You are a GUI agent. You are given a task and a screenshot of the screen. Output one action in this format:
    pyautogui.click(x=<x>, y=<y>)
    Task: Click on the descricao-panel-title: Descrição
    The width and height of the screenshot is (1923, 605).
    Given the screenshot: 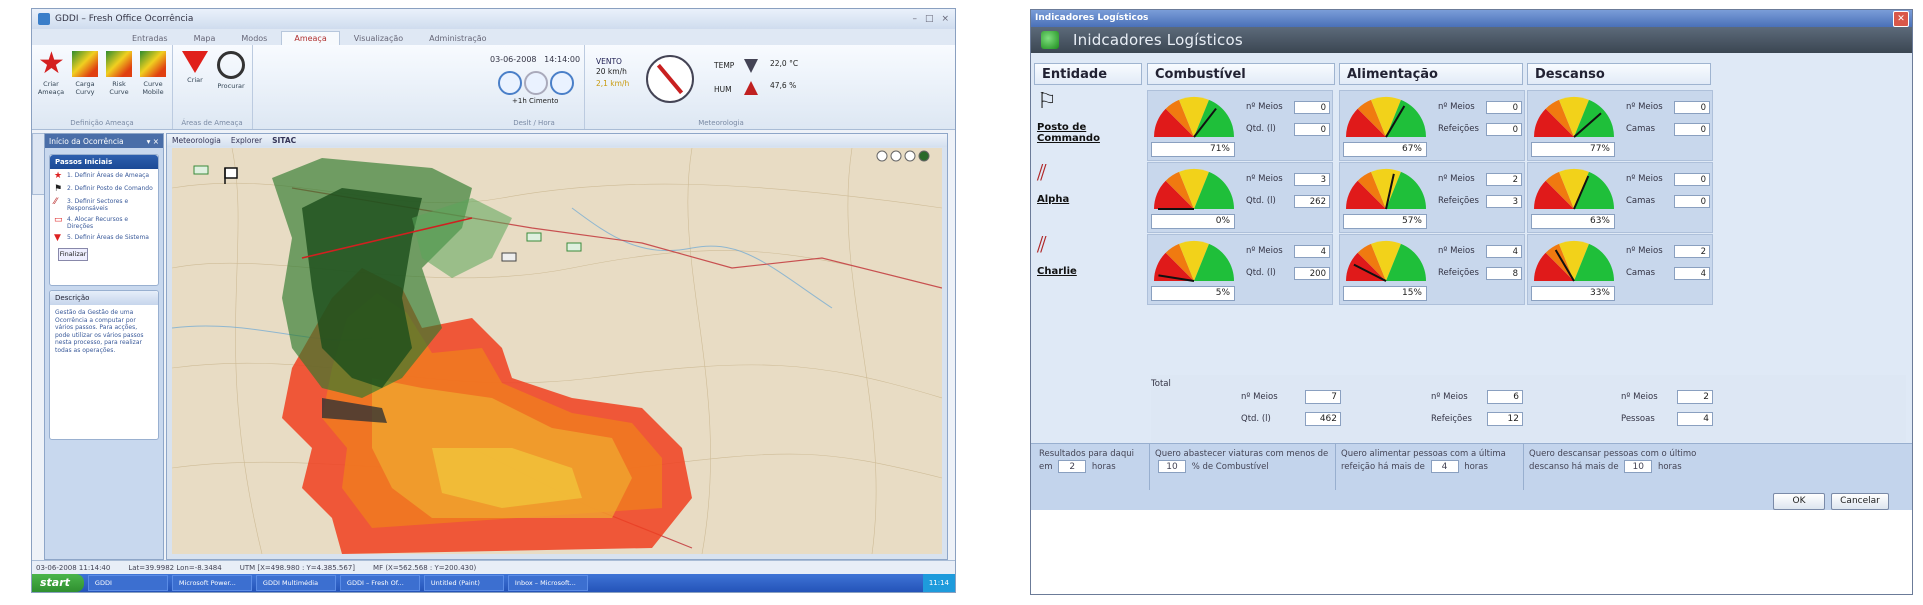 What is the action you would take?
    pyautogui.click(x=104, y=298)
    